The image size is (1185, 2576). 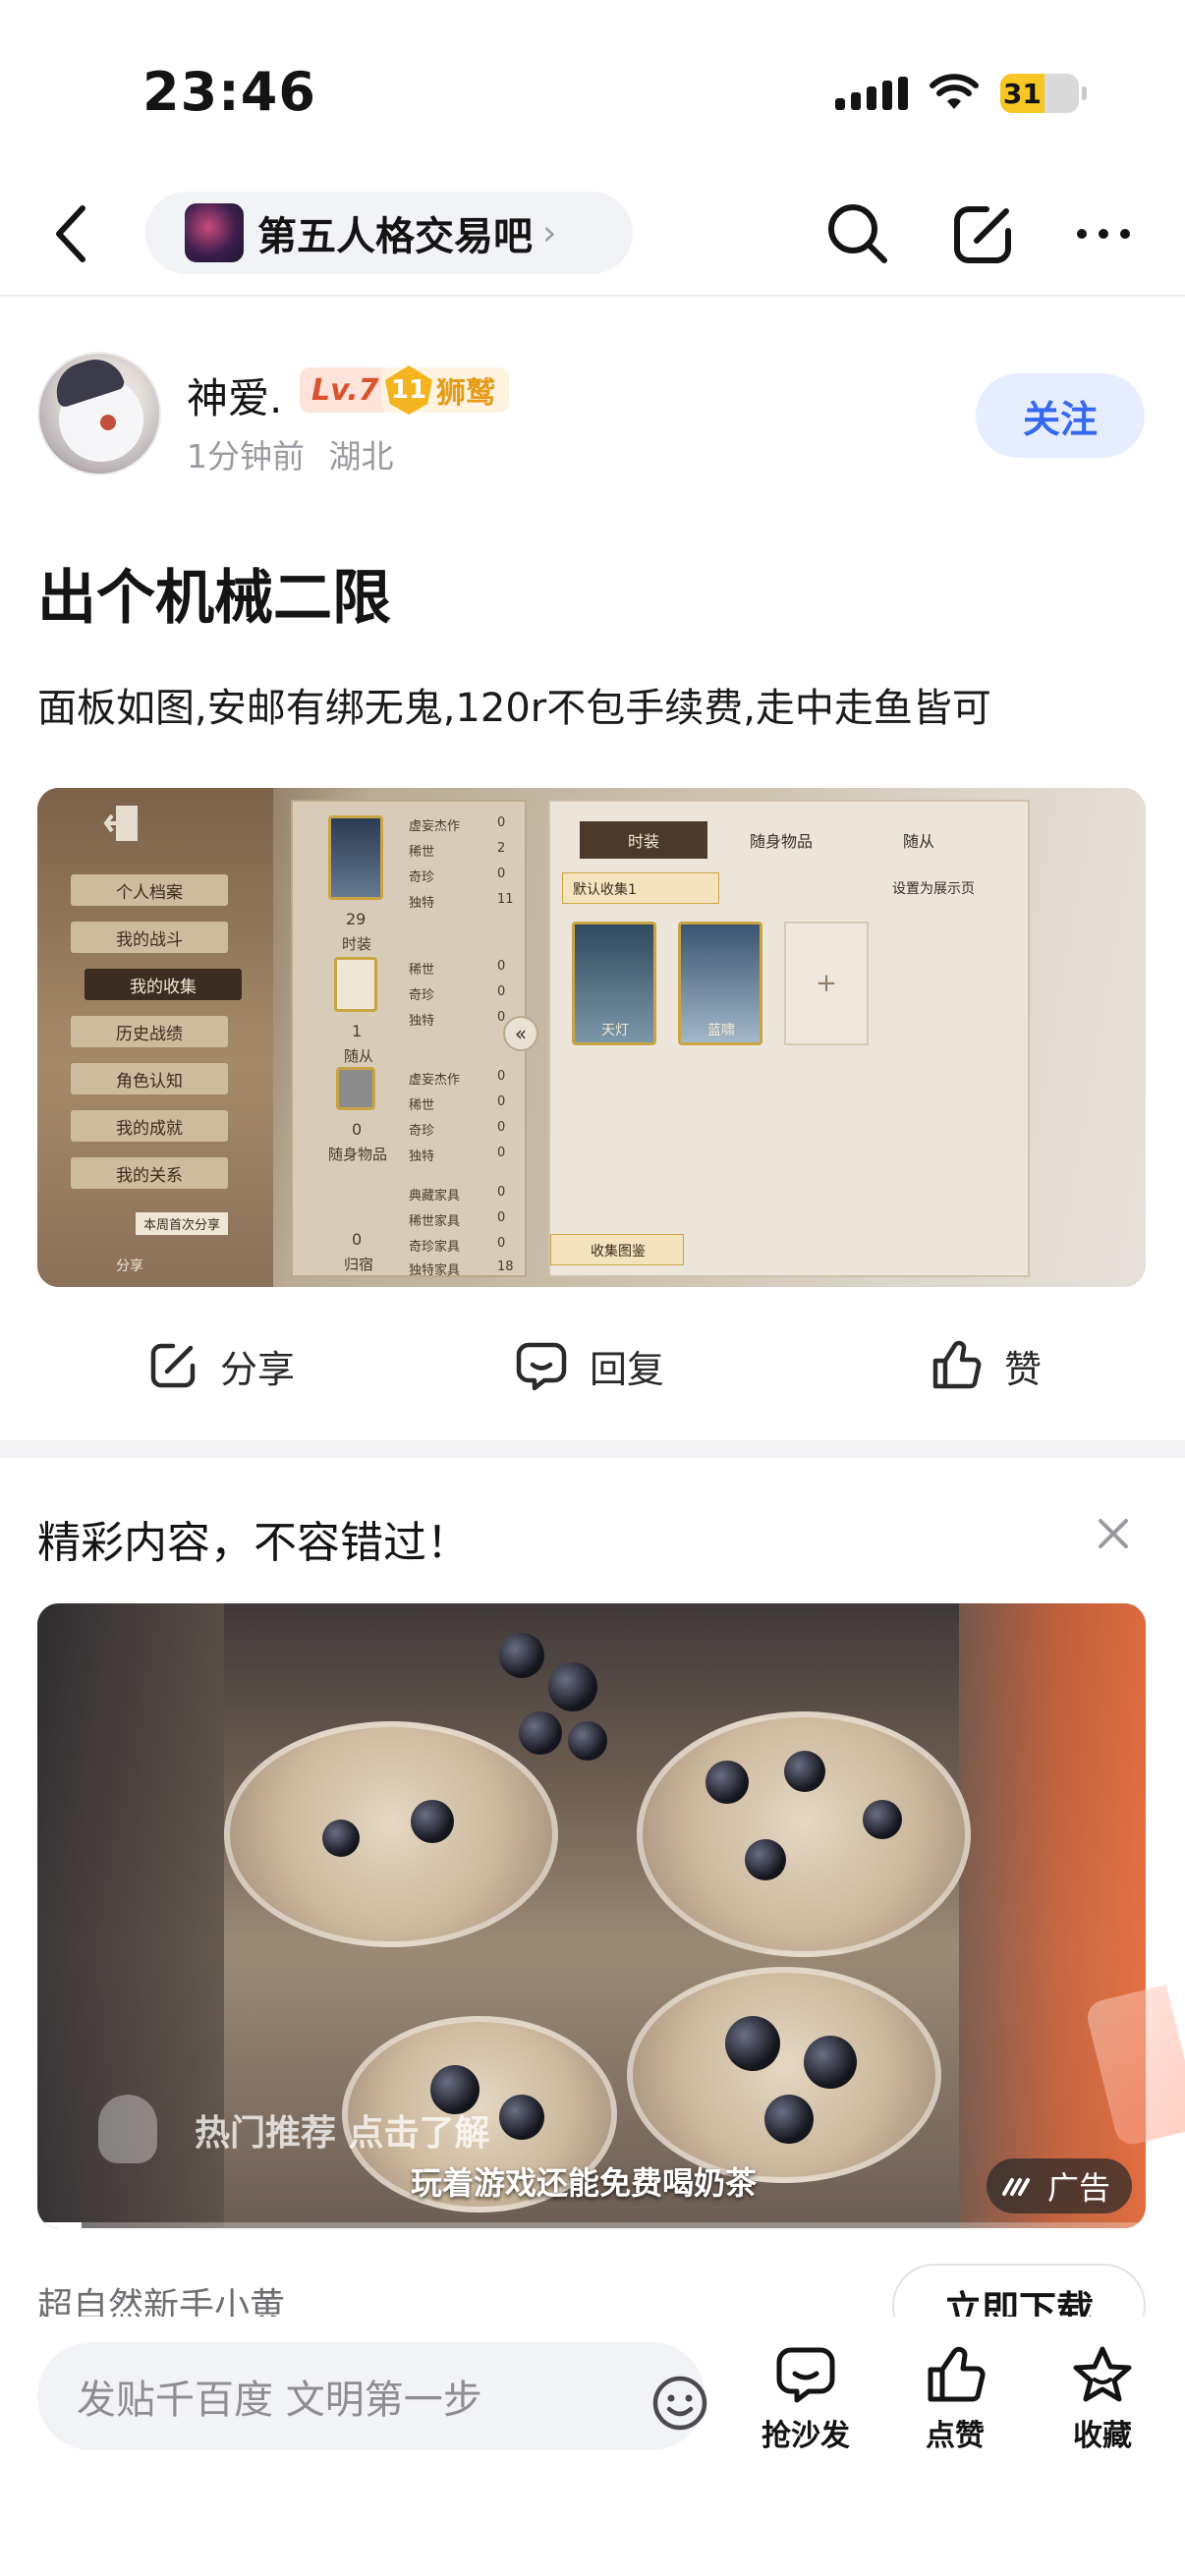 What do you see at coordinates (1024, 1369) in the screenshot?
I see `like-label: 赞` at bounding box center [1024, 1369].